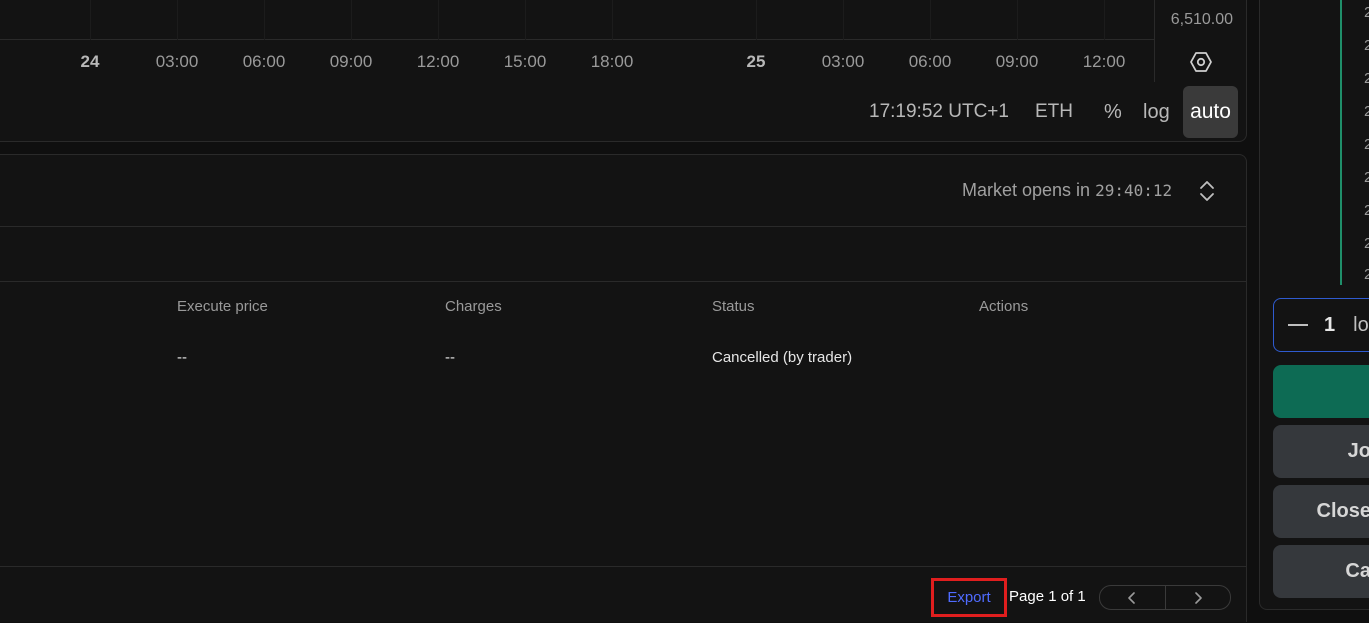  What do you see at coordinates (623, 191) in the screenshot?
I see `market-status-bar: Market opens in 29:40:12` at bounding box center [623, 191].